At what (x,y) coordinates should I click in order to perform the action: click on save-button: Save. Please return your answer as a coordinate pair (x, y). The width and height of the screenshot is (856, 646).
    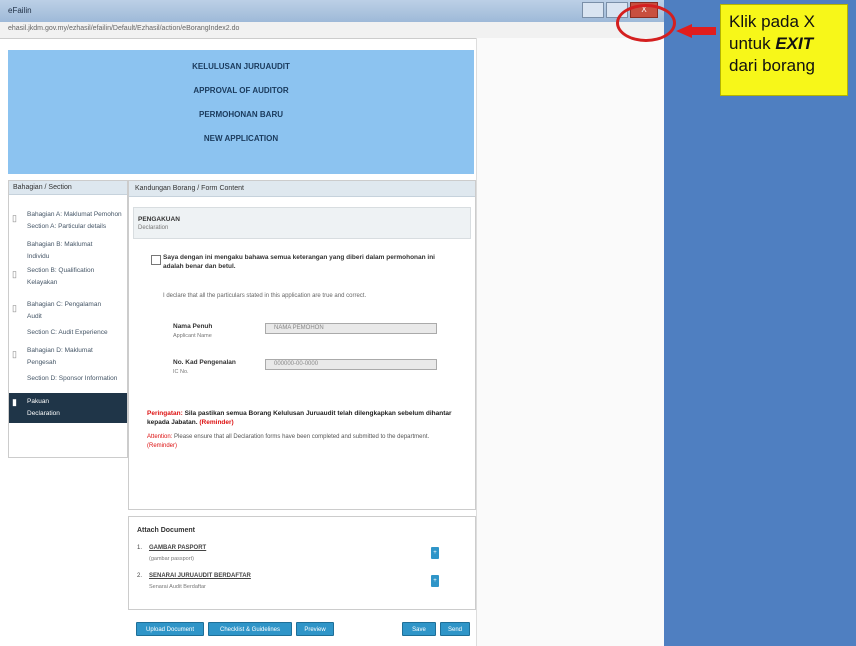
    Looking at the image, I should click on (419, 629).